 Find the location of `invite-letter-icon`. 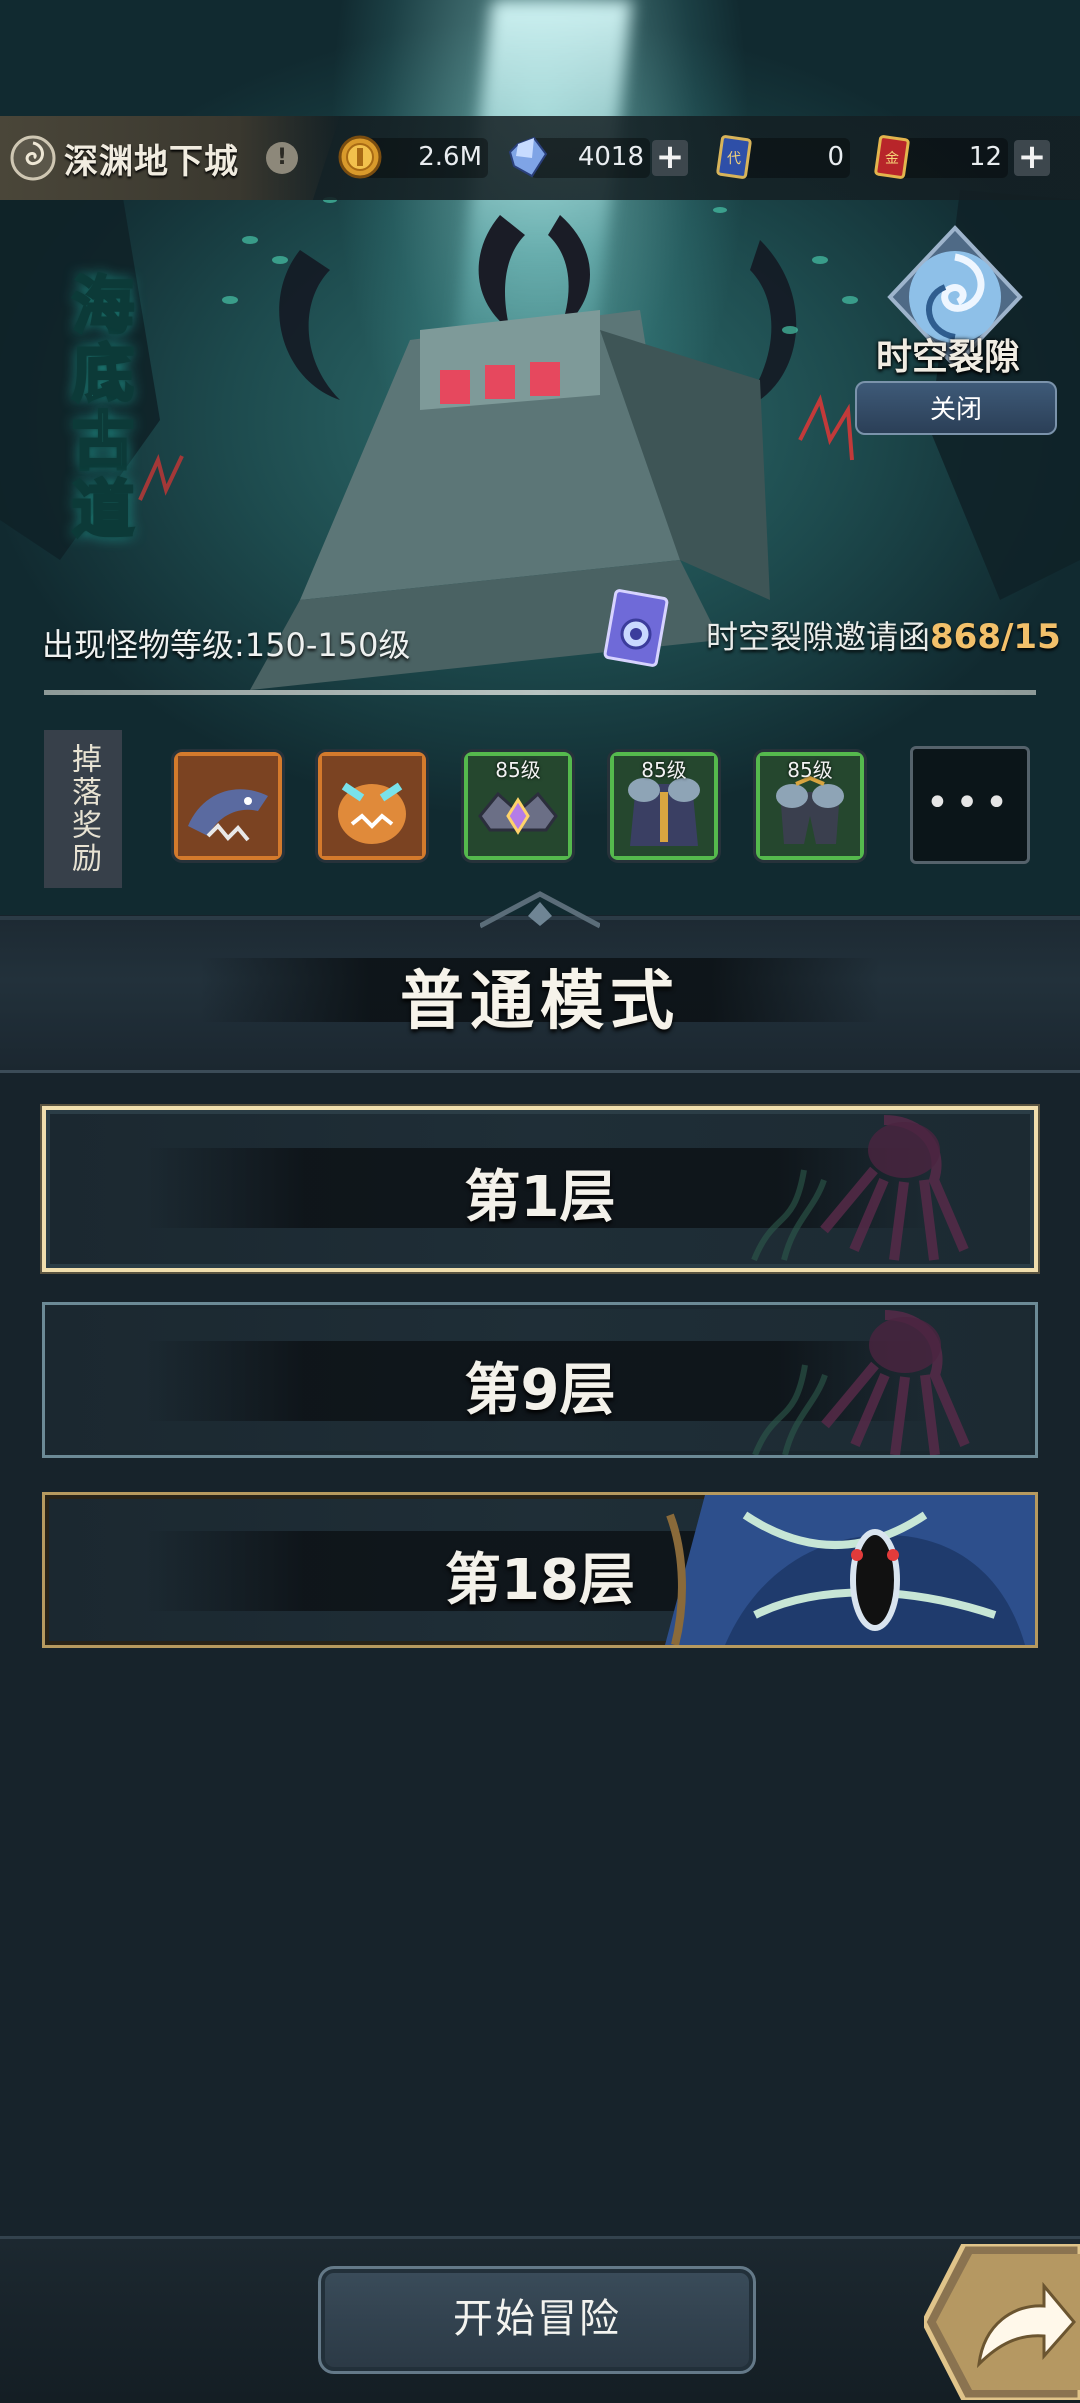

invite-letter-icon is located at coordinates (636, 628).